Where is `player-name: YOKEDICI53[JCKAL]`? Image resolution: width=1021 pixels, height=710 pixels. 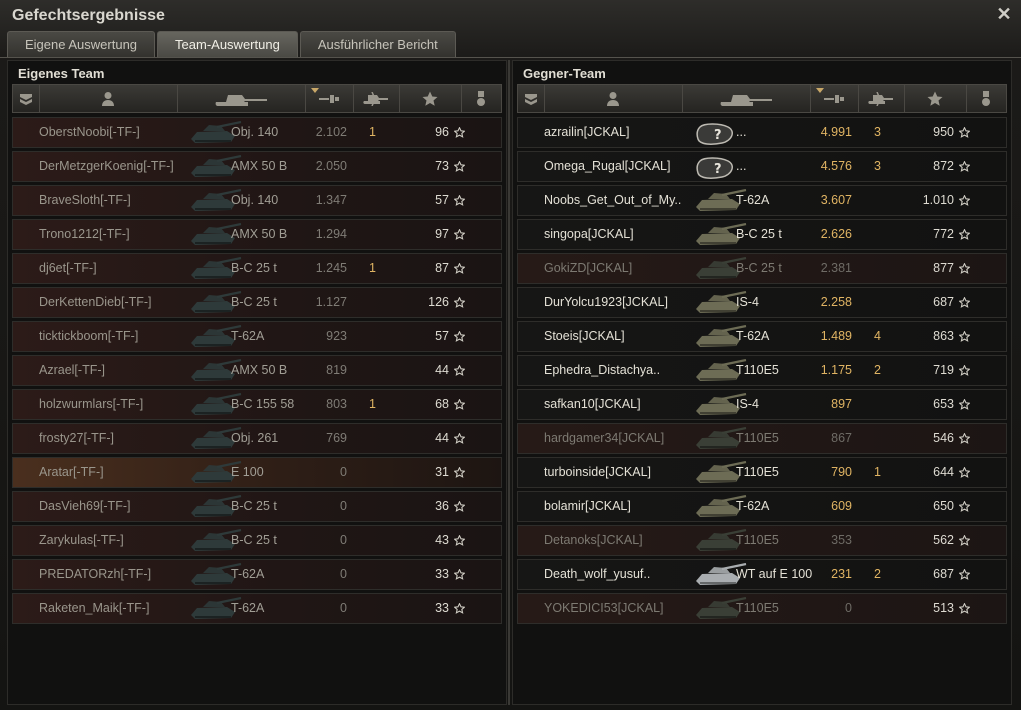
player-name: YOKEDICI53[JCKAL] is located at coordinates (604, 608).